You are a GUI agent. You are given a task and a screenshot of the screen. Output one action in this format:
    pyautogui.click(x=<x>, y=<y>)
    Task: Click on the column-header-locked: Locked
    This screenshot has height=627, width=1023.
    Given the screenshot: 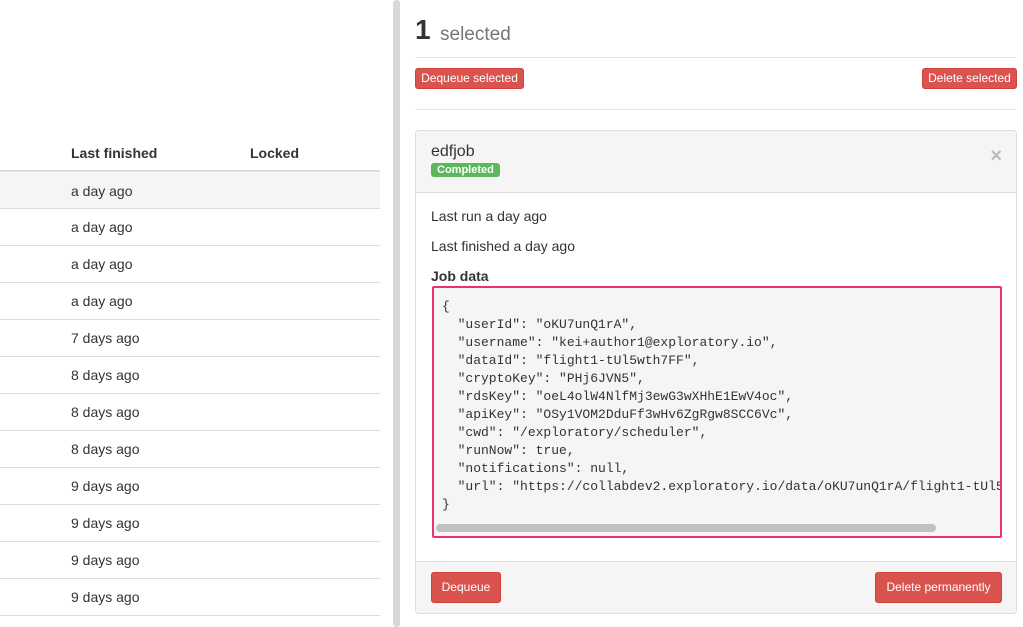 What is the action you would take?
    pyautogui.click(x=274, y=153)
    